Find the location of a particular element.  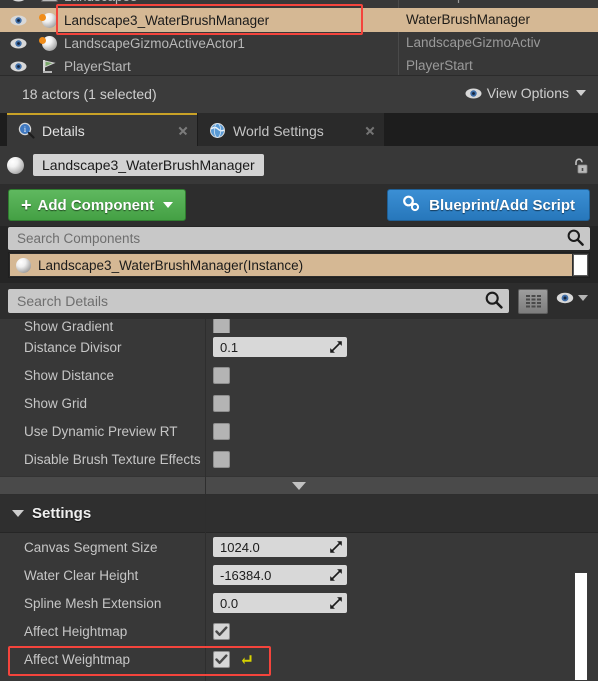

grid-icon is located at coordinates (533, 300).